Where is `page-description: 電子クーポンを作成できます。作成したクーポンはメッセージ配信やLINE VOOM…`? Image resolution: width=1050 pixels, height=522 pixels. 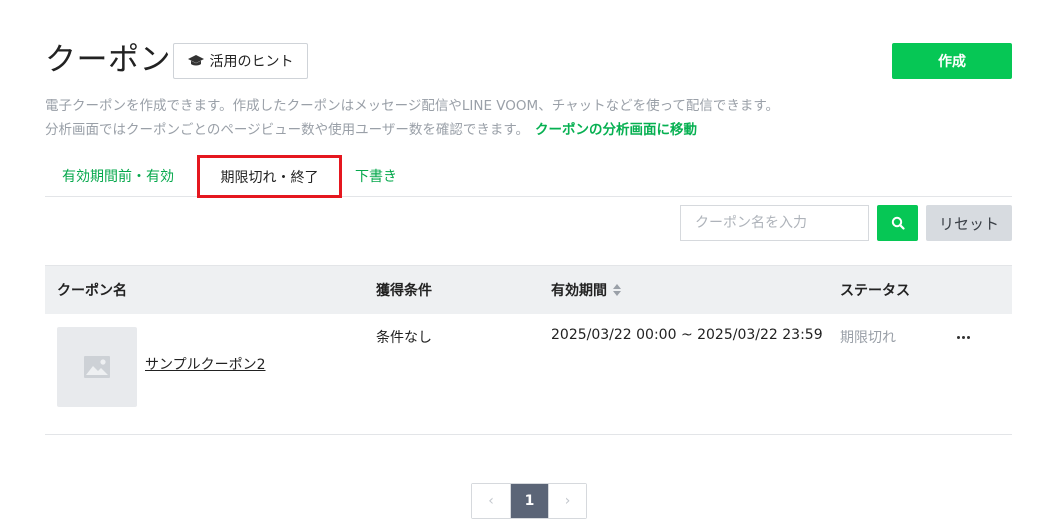
page-description: 電子クーポンを作成できます。作成したクーポンはメッセージ配信やLINE VOOM… is located at coordinates (412, 118).